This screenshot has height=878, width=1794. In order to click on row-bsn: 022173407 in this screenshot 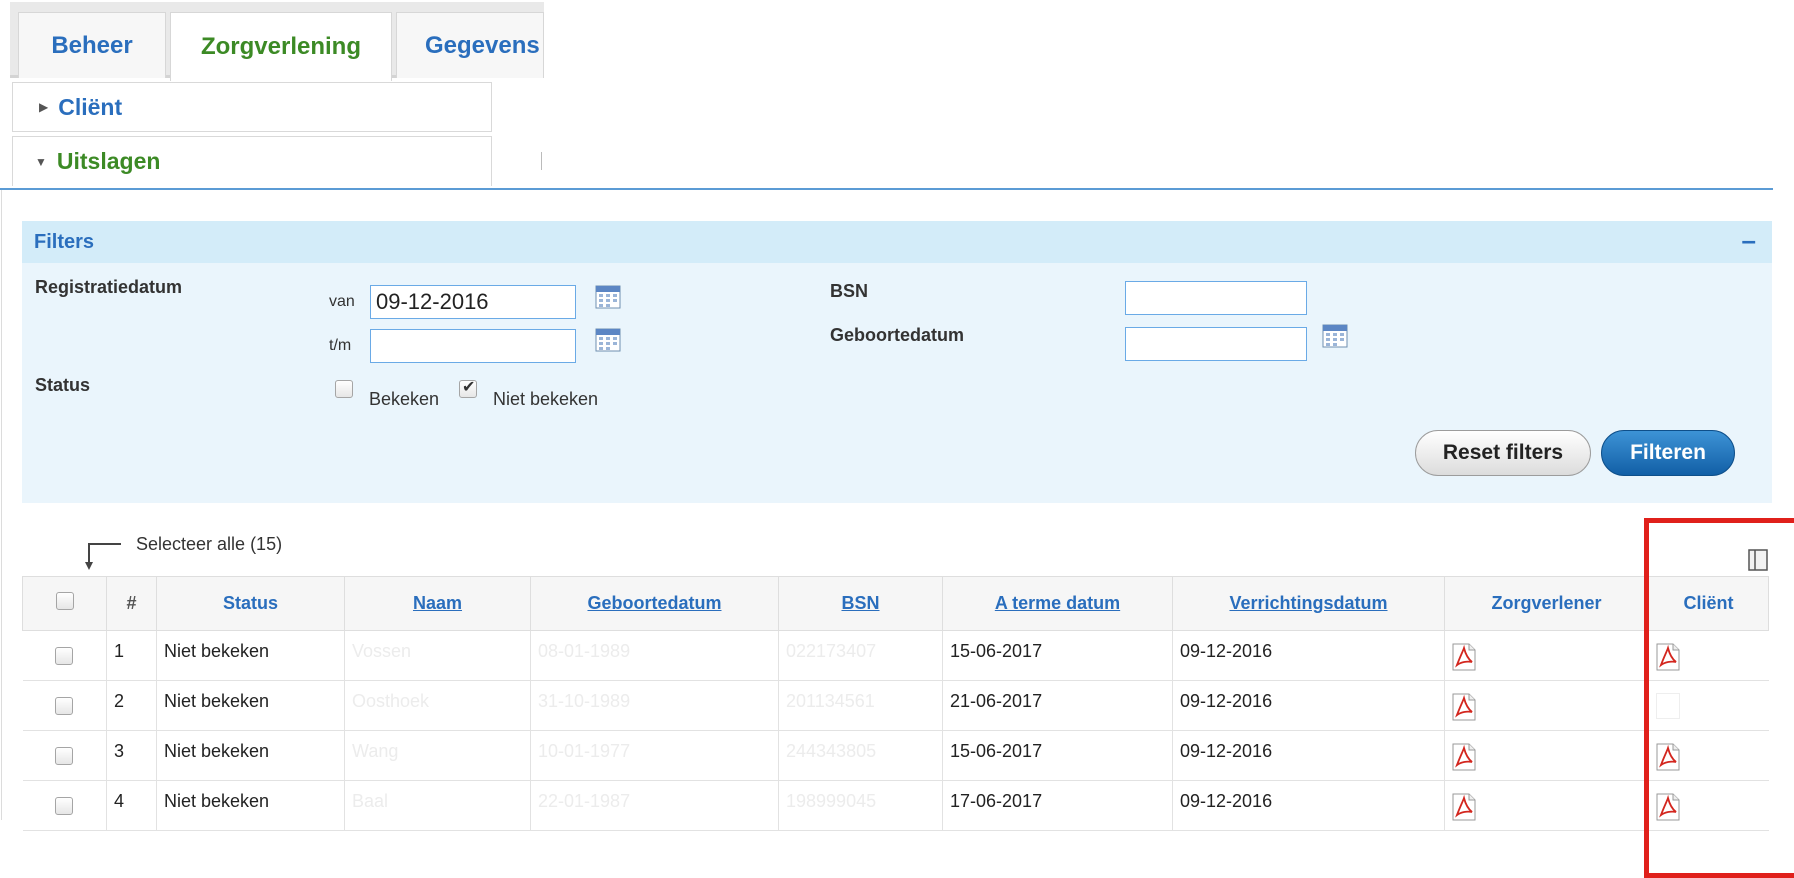, I will do `click(860, 655)`.